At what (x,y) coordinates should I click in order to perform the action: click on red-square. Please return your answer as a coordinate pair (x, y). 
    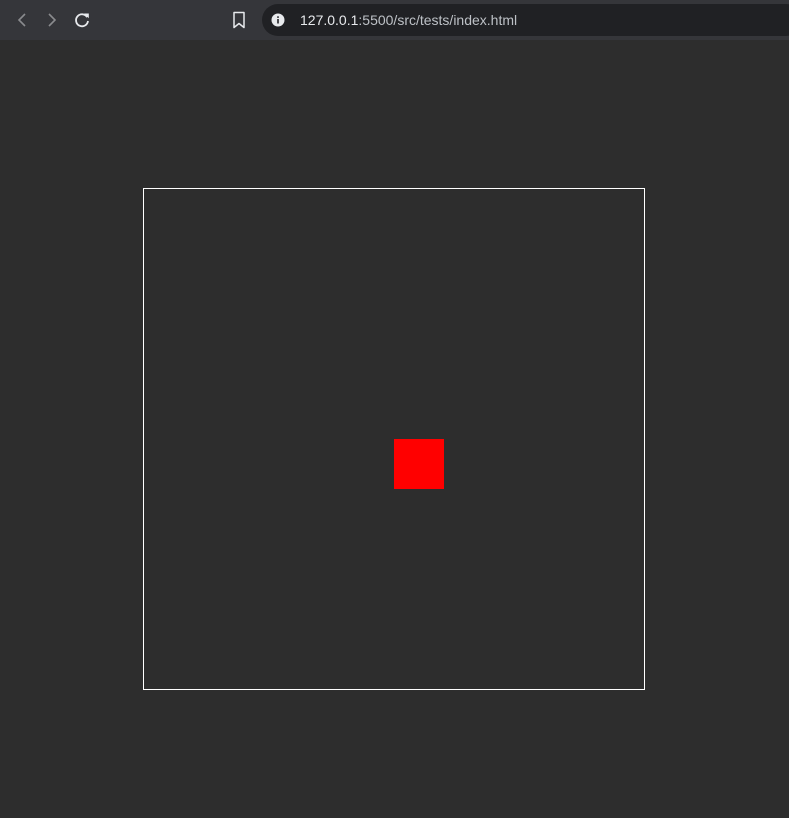
    Looking at the image, I should click on (419, 464).